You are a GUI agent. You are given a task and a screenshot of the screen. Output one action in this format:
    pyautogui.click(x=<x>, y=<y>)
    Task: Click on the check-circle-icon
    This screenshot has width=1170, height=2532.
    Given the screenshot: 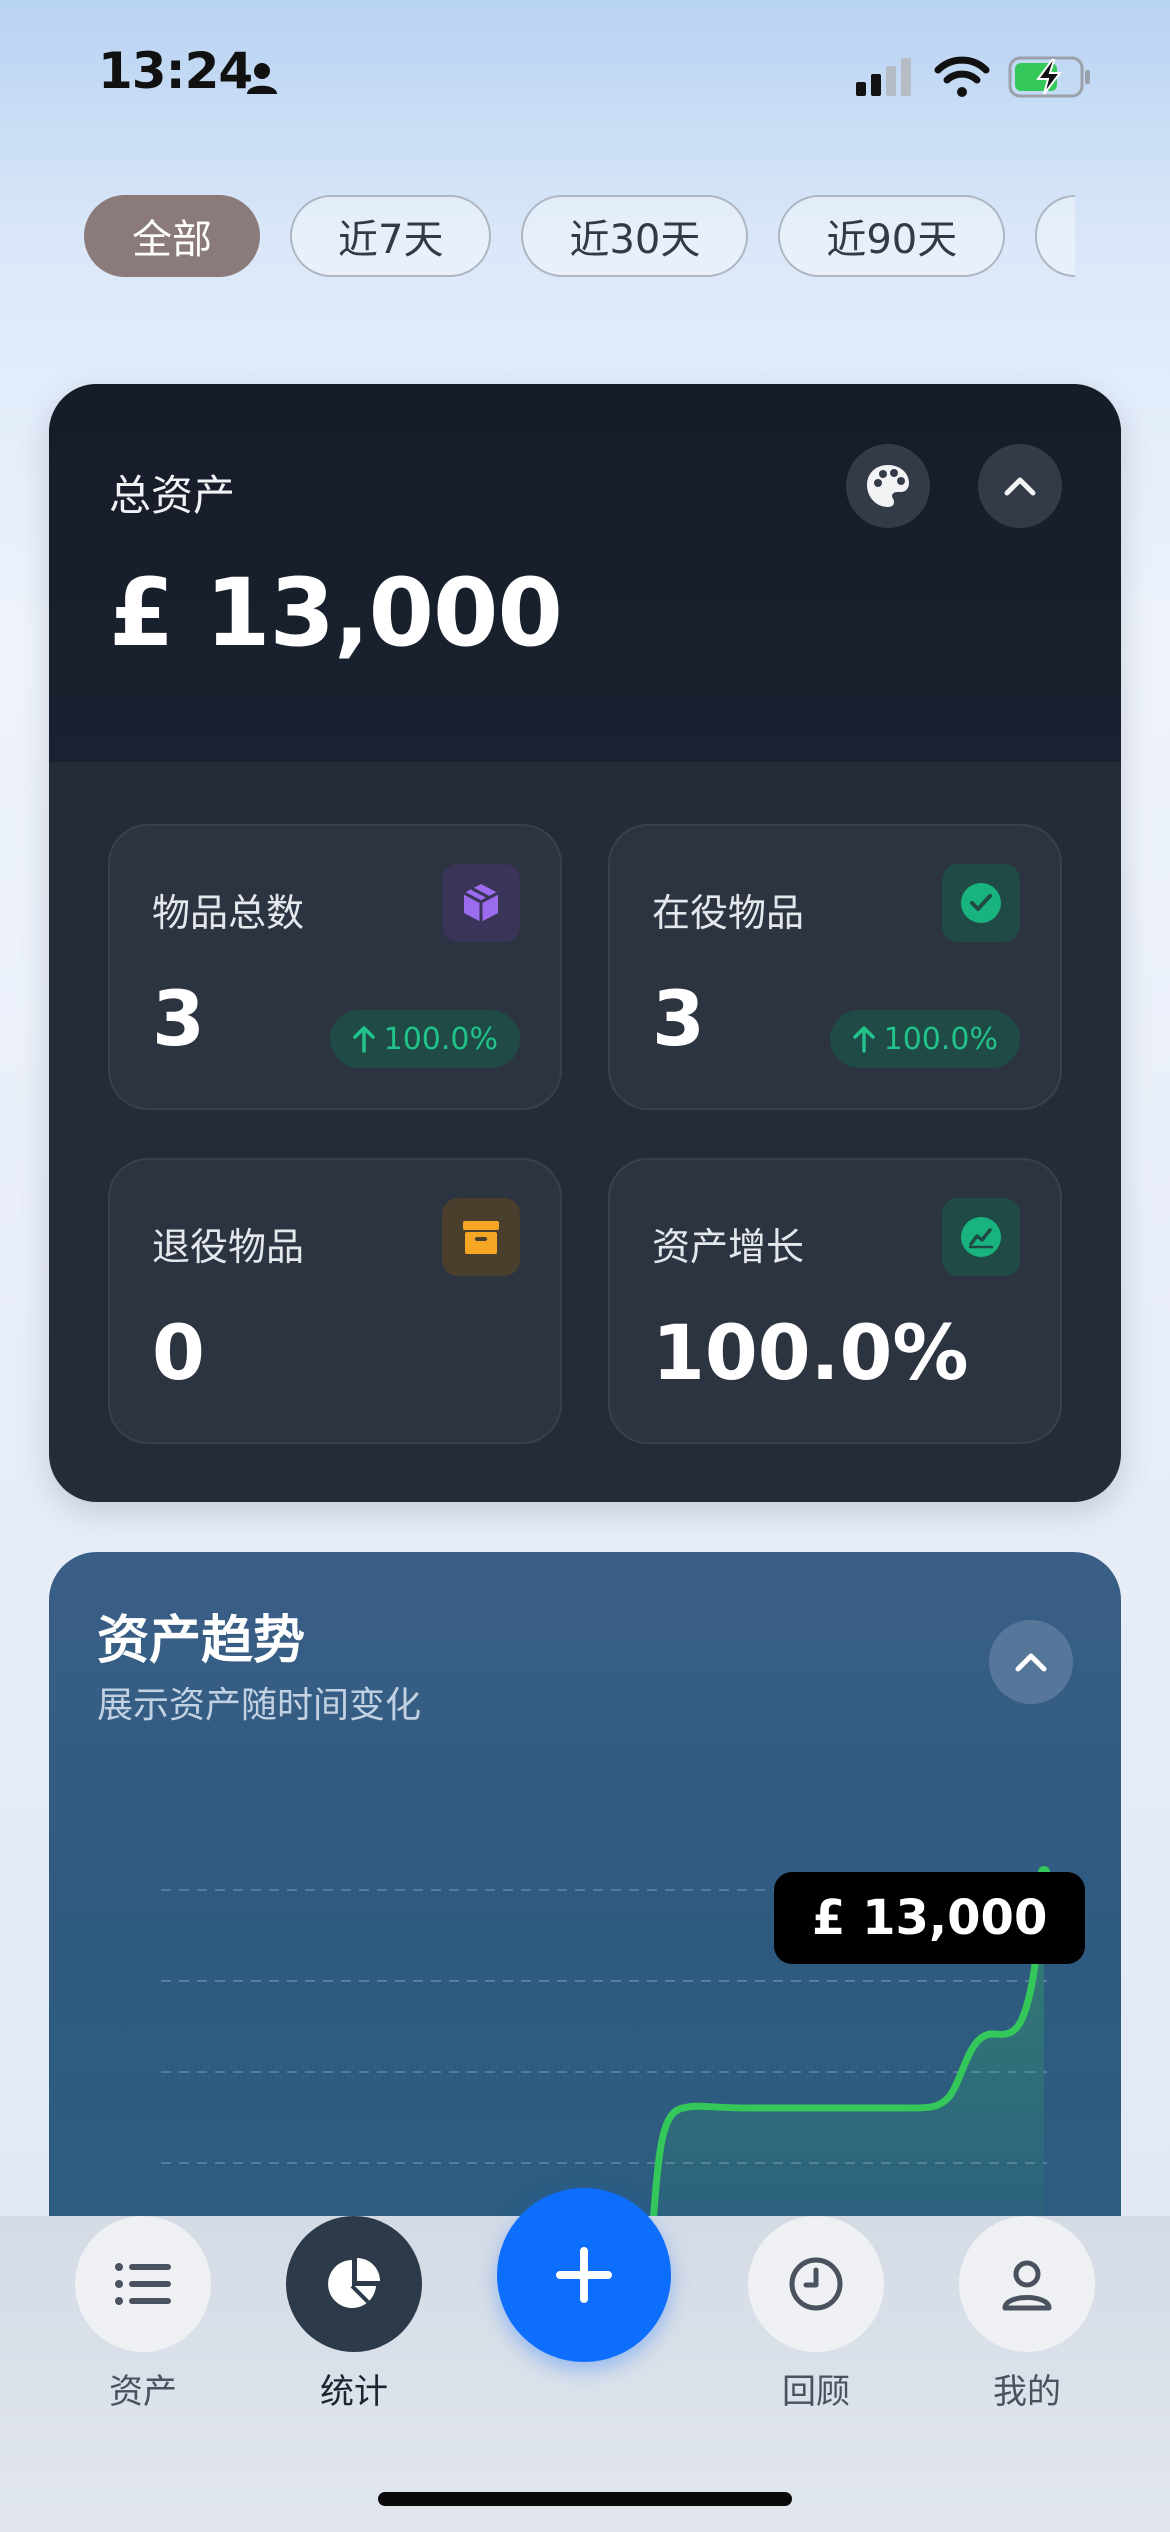 What is the action you would take?
    pyautogui.click(x=981, y=903)
    